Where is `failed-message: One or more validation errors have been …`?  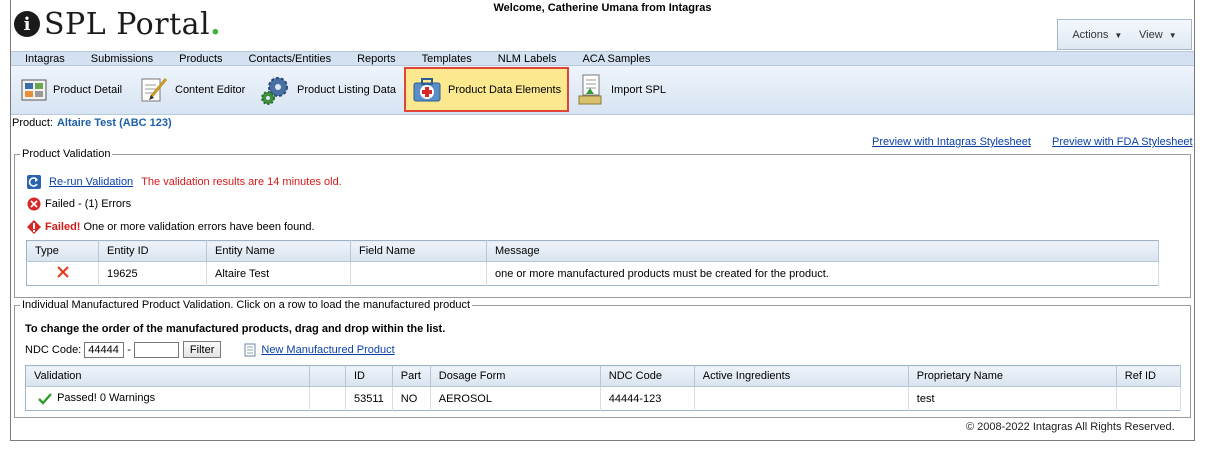
failed-message: One or more validation errors have been … is located at coordinates (199, 227).